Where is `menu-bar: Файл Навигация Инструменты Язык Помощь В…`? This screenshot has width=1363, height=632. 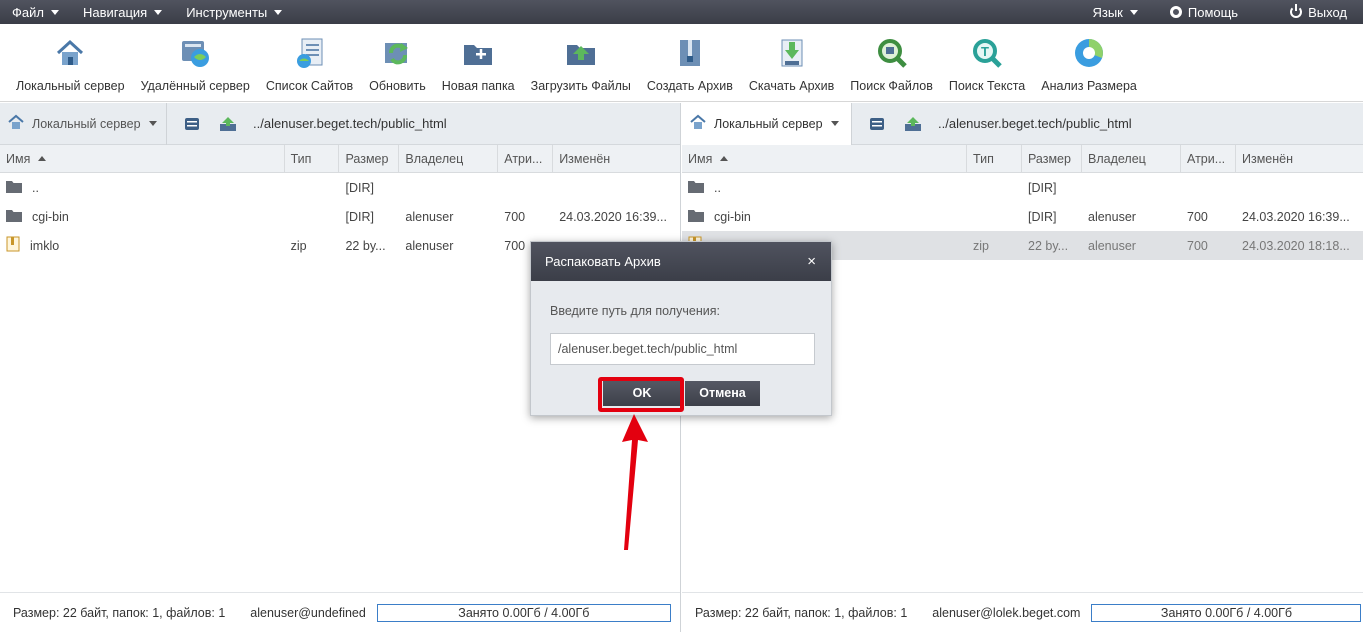 menu-bar: Файл Навигация Инструменты Язык Помощь В… is located at coordinates (681, 12).